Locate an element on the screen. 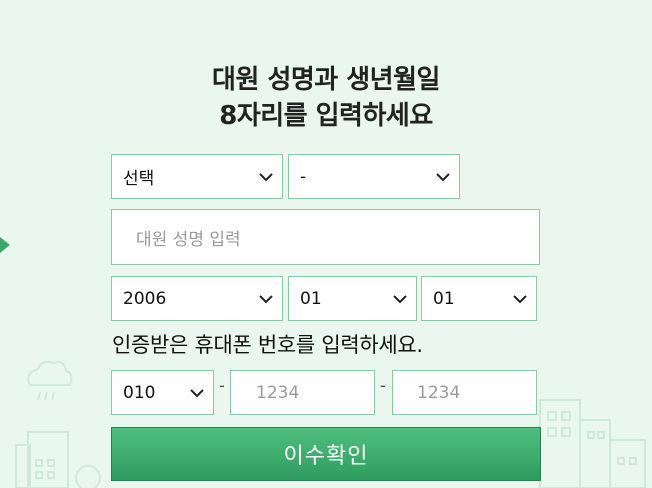  member-name-placeholder: 대원 성명 입력 is located at coordinates (188, 239).